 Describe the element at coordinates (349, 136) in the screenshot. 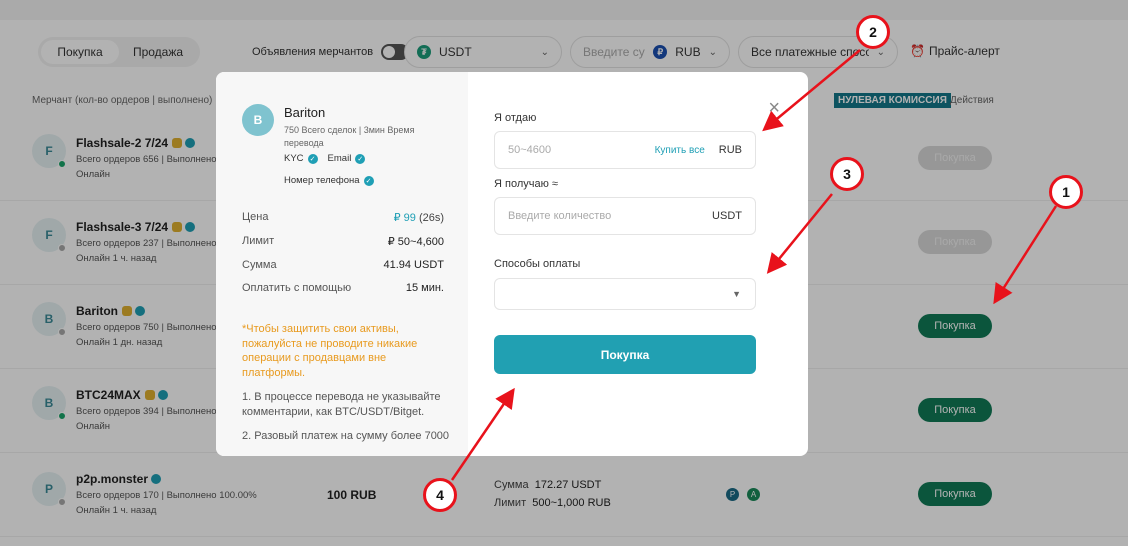

I see `seller-stats: 750 Всего сделок | 3мин Время перевода` at that location.